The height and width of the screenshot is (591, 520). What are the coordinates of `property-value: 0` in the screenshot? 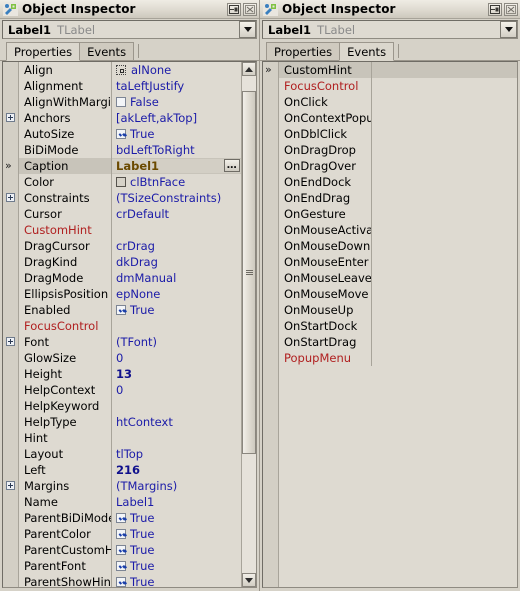 It's located at (176, 390).